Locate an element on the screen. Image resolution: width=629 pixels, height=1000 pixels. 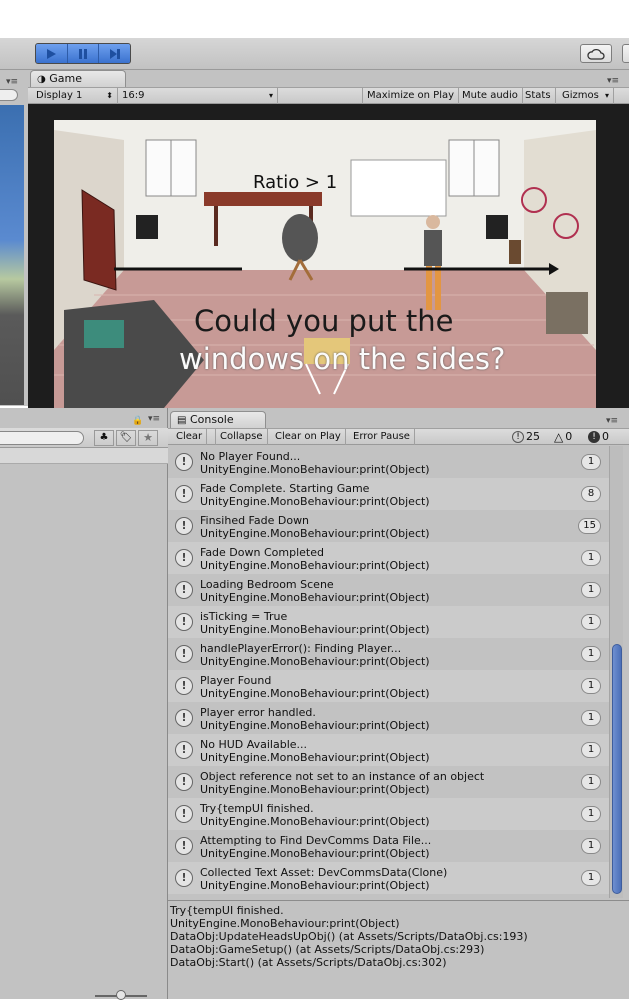
mute-audio-toggle: Mute audio is located at coordinates (490, 96).